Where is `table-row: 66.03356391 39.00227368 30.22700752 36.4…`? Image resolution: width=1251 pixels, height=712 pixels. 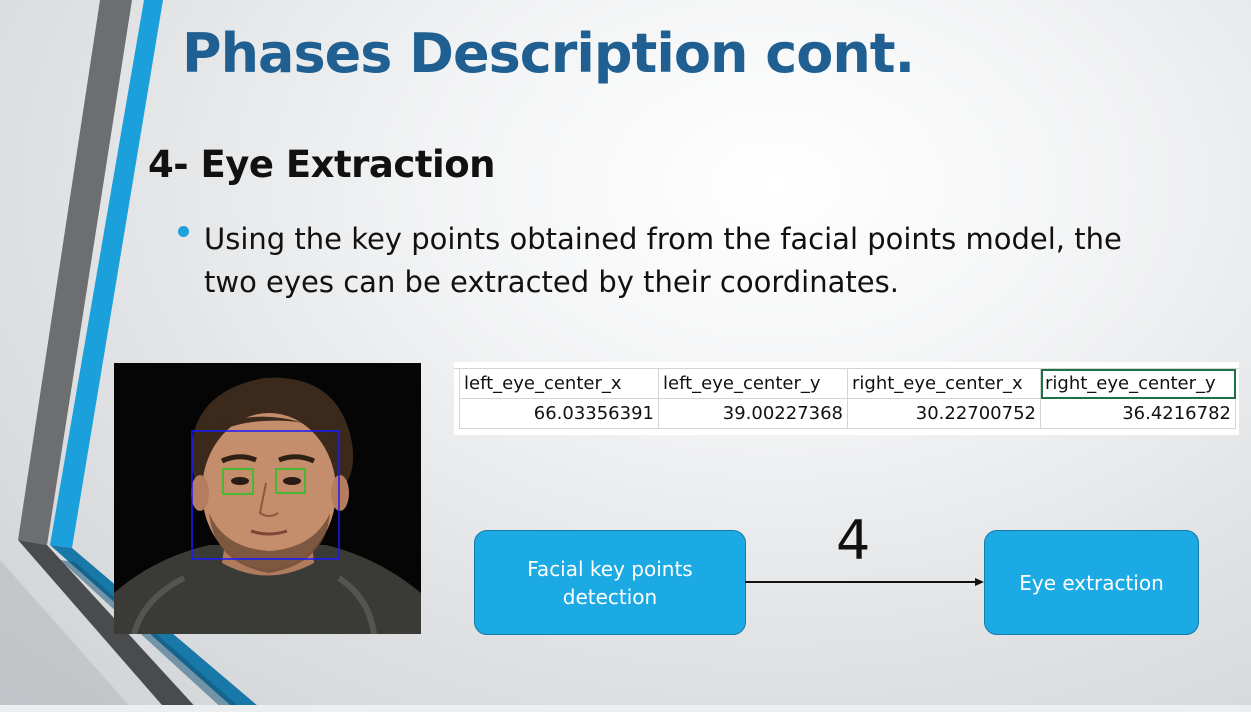 table-row: 66.03356391 39.00227368 30.22700752 36.4… is located at coordinates (847, 413).